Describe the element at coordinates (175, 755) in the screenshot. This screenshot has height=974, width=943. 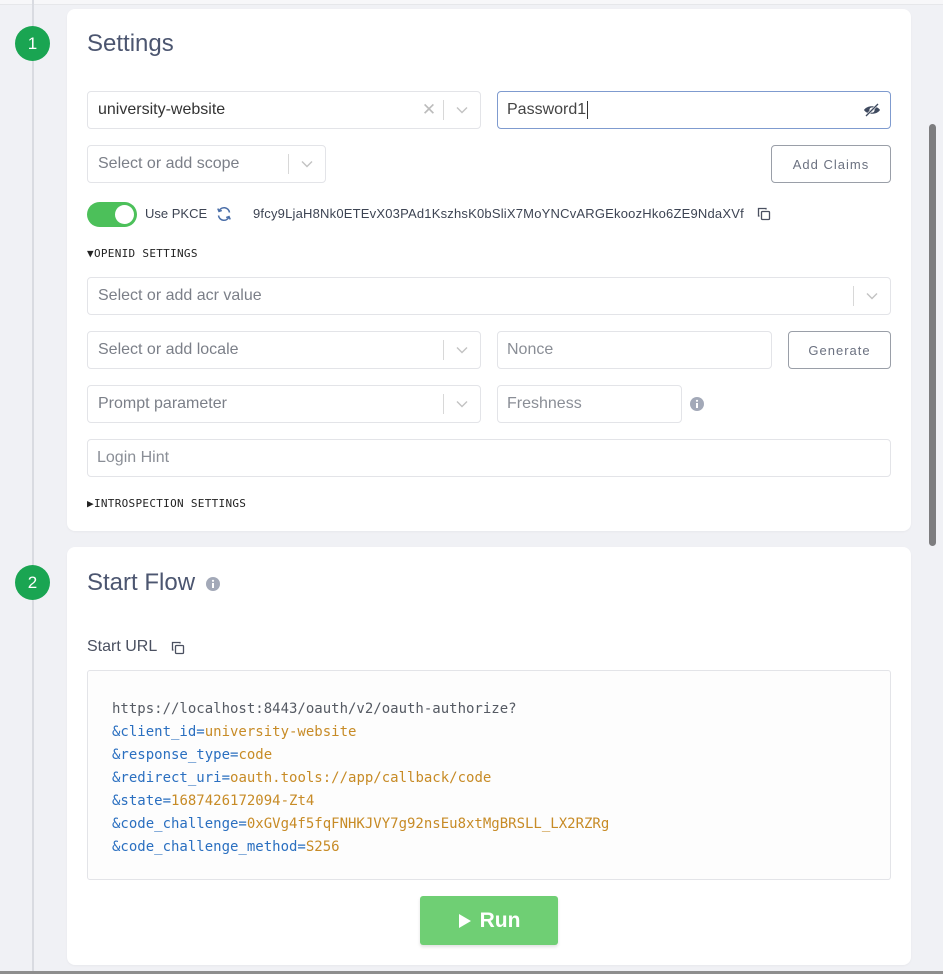
I see `url-param-key: &response_type=` at that location.